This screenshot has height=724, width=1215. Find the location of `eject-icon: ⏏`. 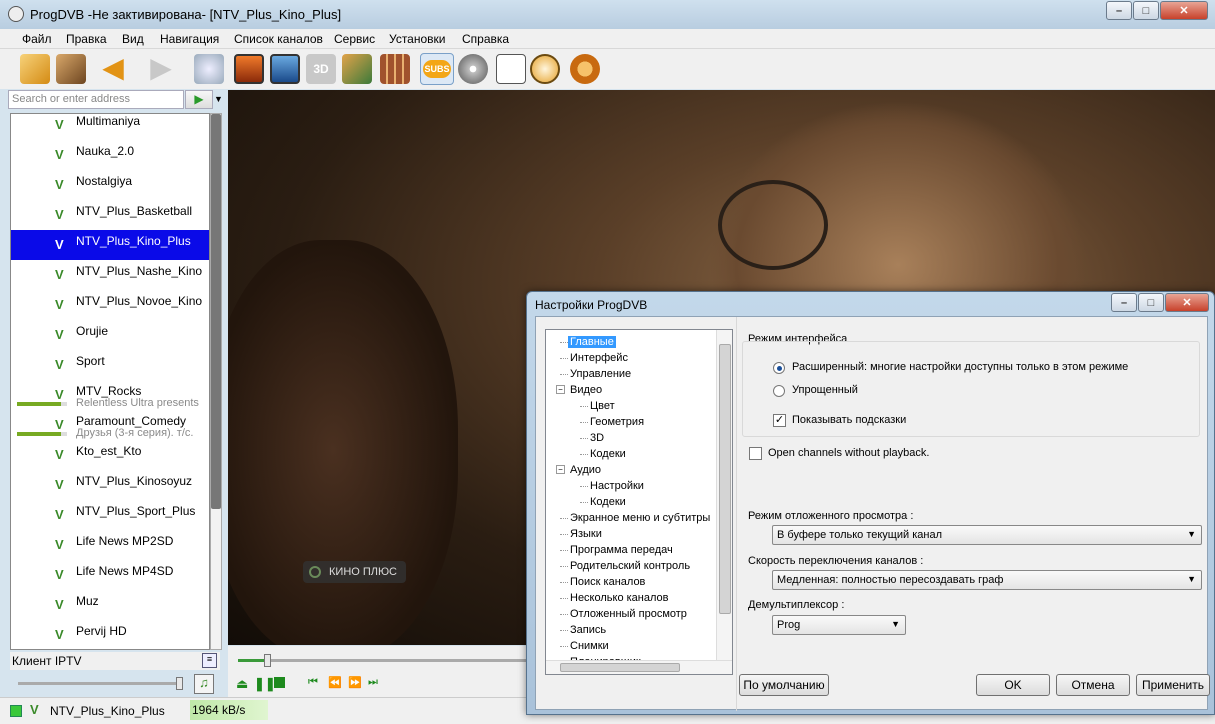

eject-icon: ⏏ is located at coordinates (242, 684).